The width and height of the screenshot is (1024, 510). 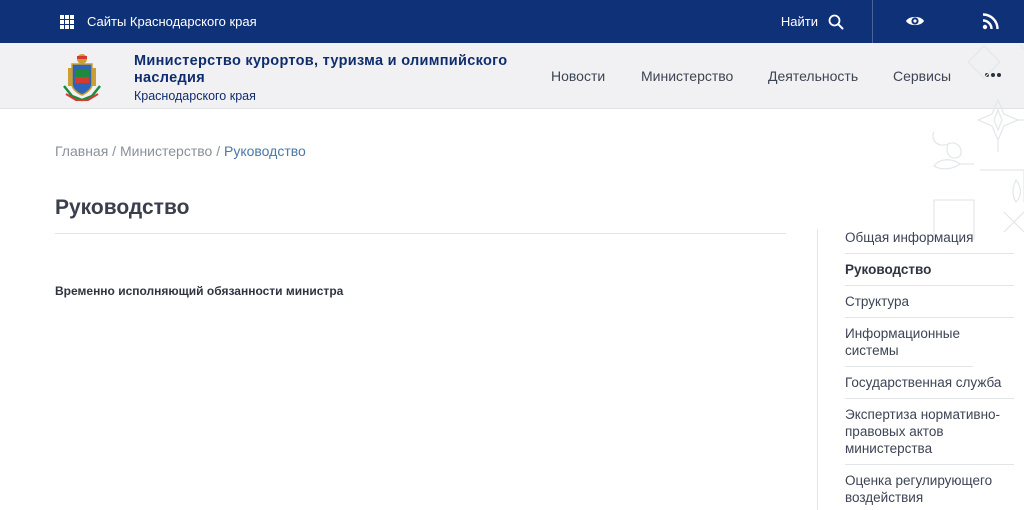 I want to click on search-button: Найти, so click(x=812, y=21).